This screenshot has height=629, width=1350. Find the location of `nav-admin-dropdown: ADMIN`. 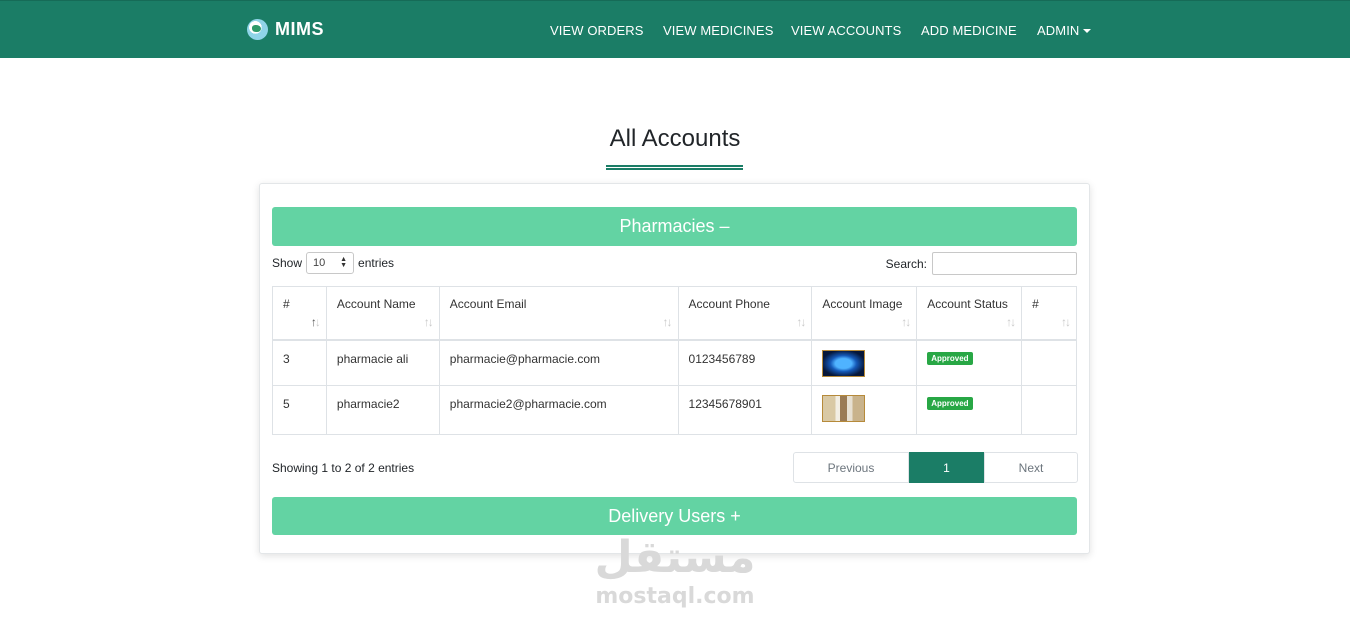

nav-admin-dropdown: ADMIN is located at coordinates (1064, 30).